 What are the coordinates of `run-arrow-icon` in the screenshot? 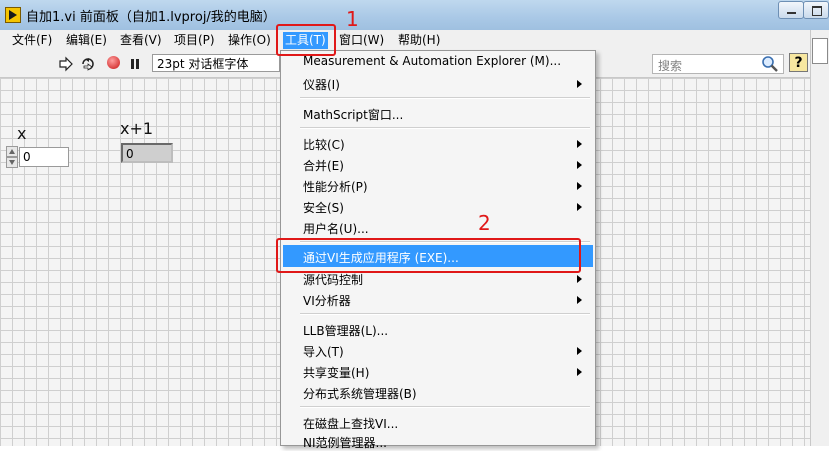 It's located at (66, 64).